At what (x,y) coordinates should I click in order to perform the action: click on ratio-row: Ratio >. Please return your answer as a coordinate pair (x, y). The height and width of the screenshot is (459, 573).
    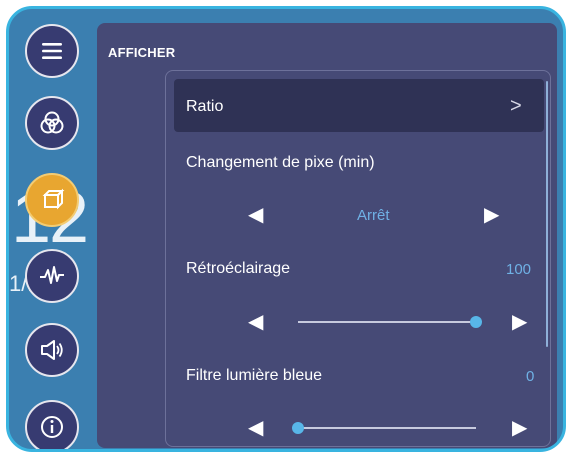
    Looking at the image, I should click on (359, 105).